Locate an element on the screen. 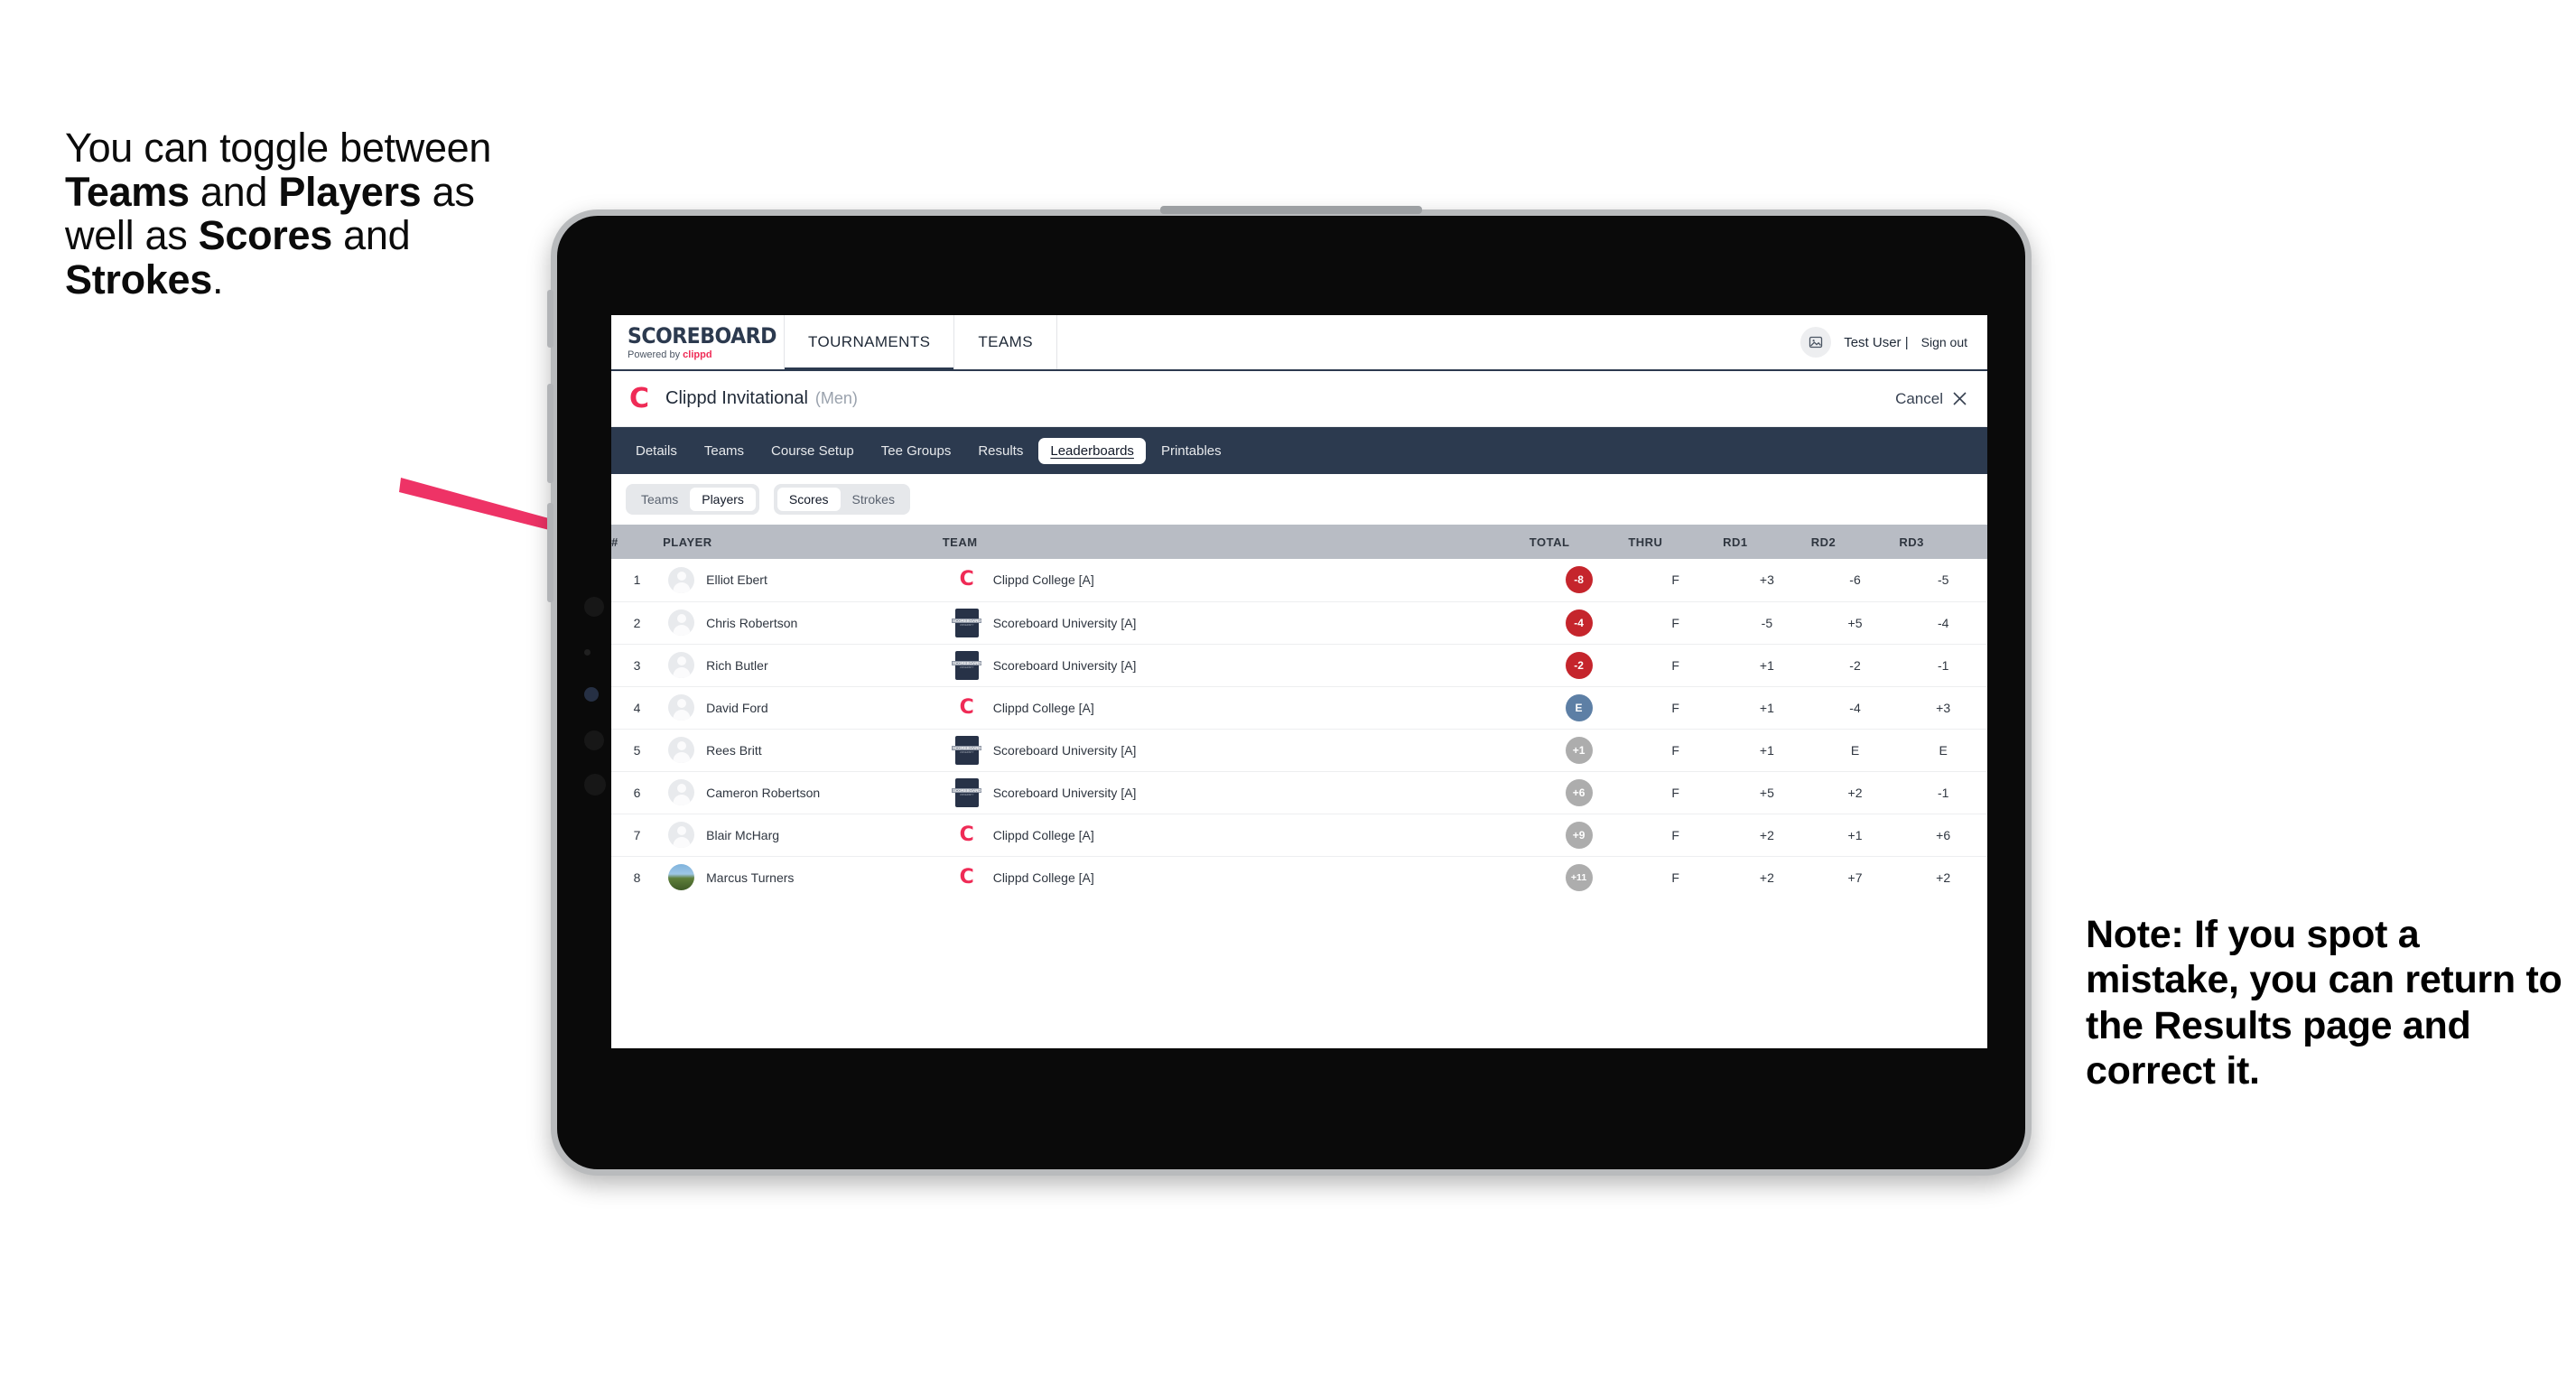 This screenshot has height=1386, width=2576. cancel-button: Cancel is located at coordinates (1931, 399).